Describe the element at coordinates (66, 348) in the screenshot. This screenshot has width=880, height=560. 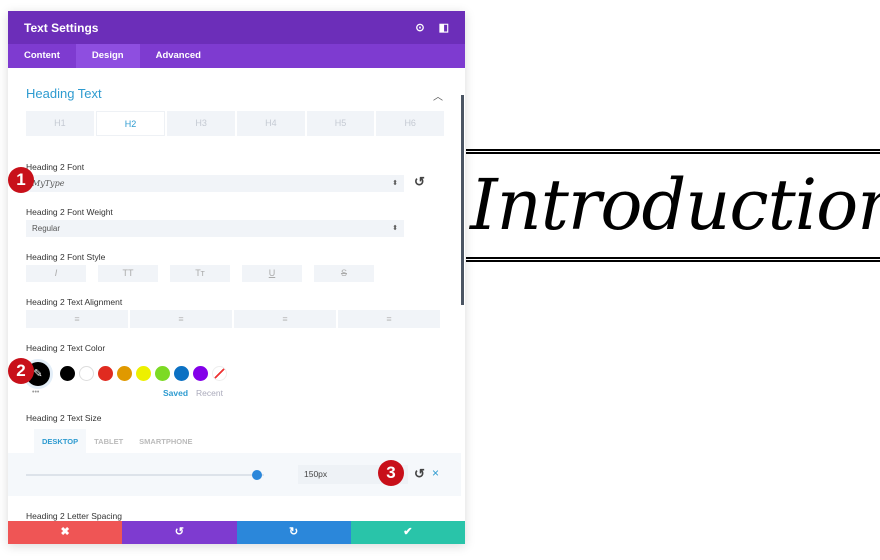
I see `color-label: Heading 2 Text Color` at that location.